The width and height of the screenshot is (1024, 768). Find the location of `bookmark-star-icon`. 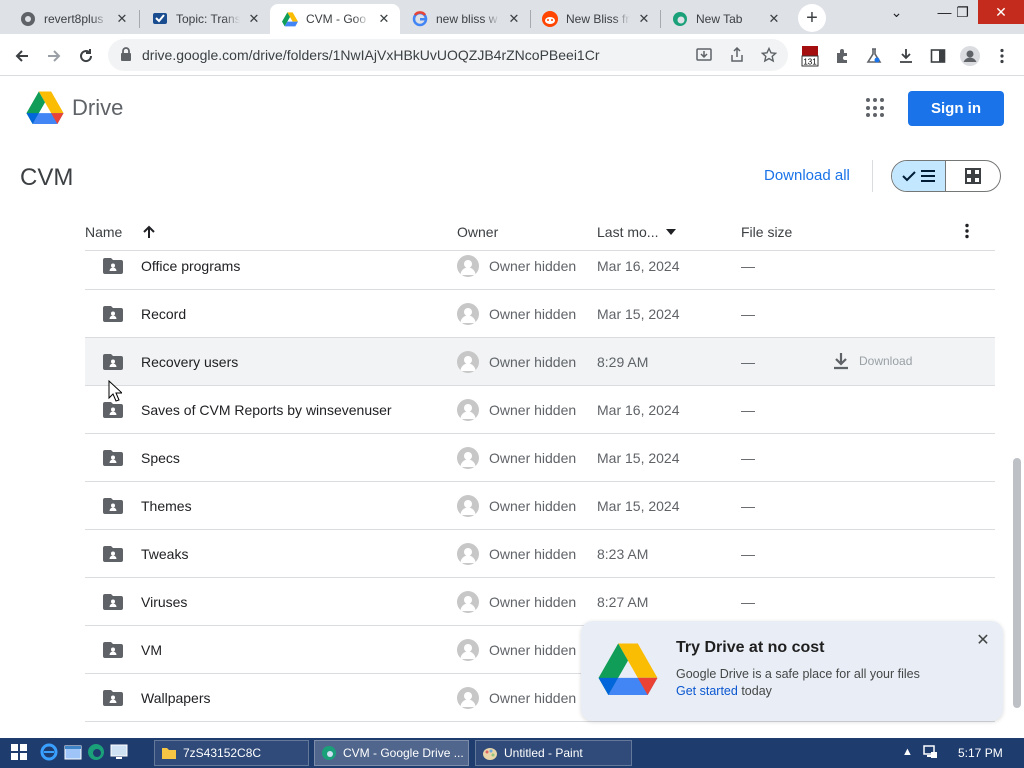

bookmark-star-icon is located at coordinates (769, 55).